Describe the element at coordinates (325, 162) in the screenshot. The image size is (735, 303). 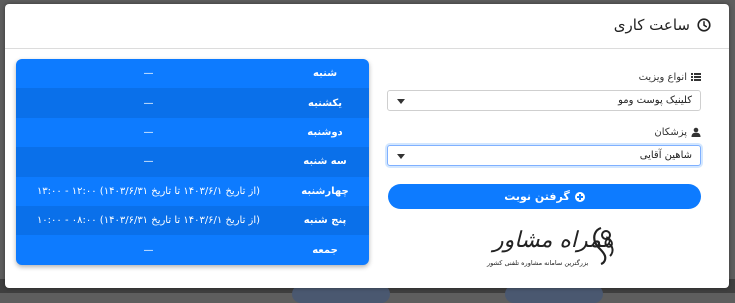
I see `day-cell: سه شنبه` at that location.